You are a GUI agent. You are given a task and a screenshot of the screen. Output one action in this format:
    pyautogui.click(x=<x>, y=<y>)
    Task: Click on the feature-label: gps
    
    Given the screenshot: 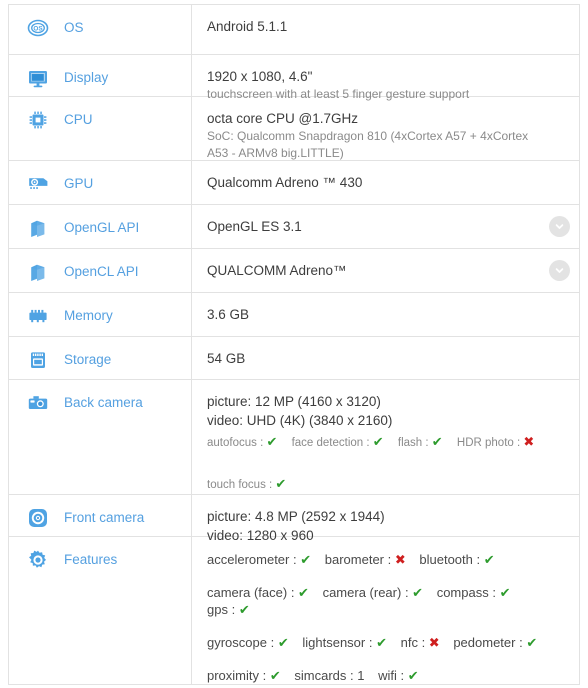 What is the action you would take?
    pyautogui.click(x=217, y=609)
    